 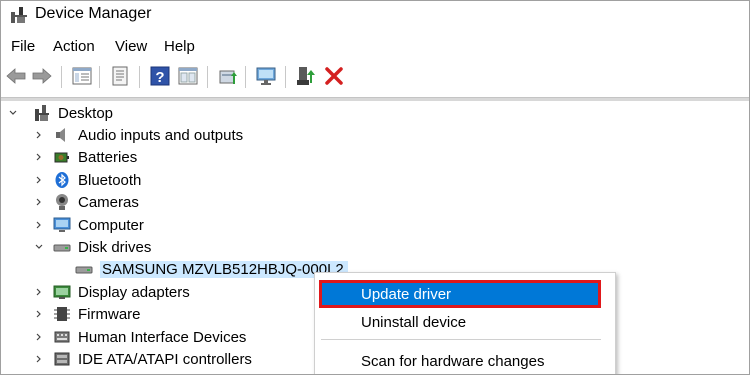 I want to click on device-manager-app-icon, so click(x=19, y=15).